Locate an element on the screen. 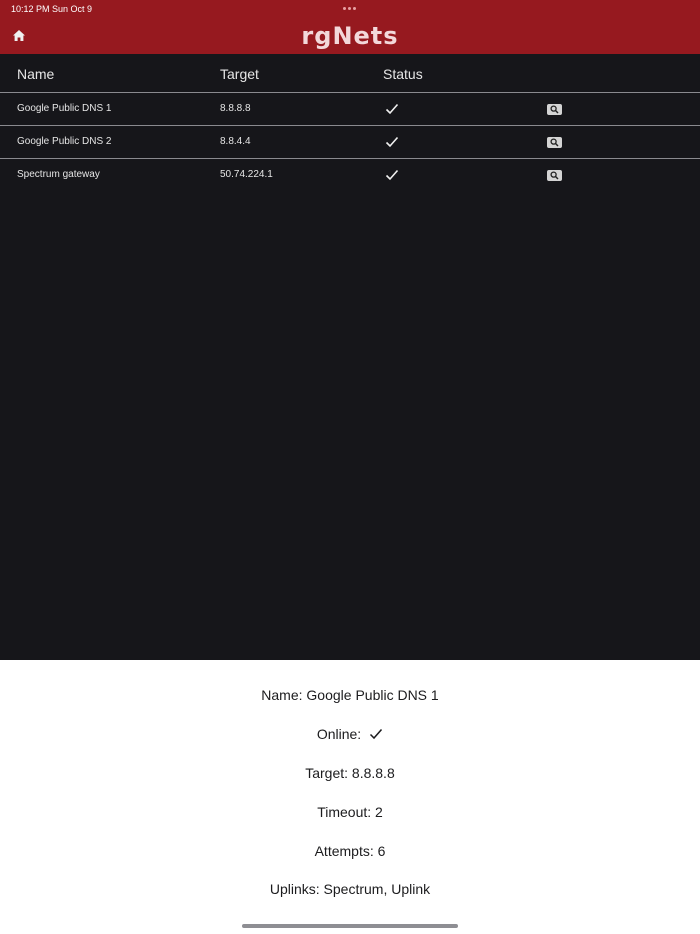 This screenshot has height=934, width=700. home-indicator is located at coordinates (350, 926).